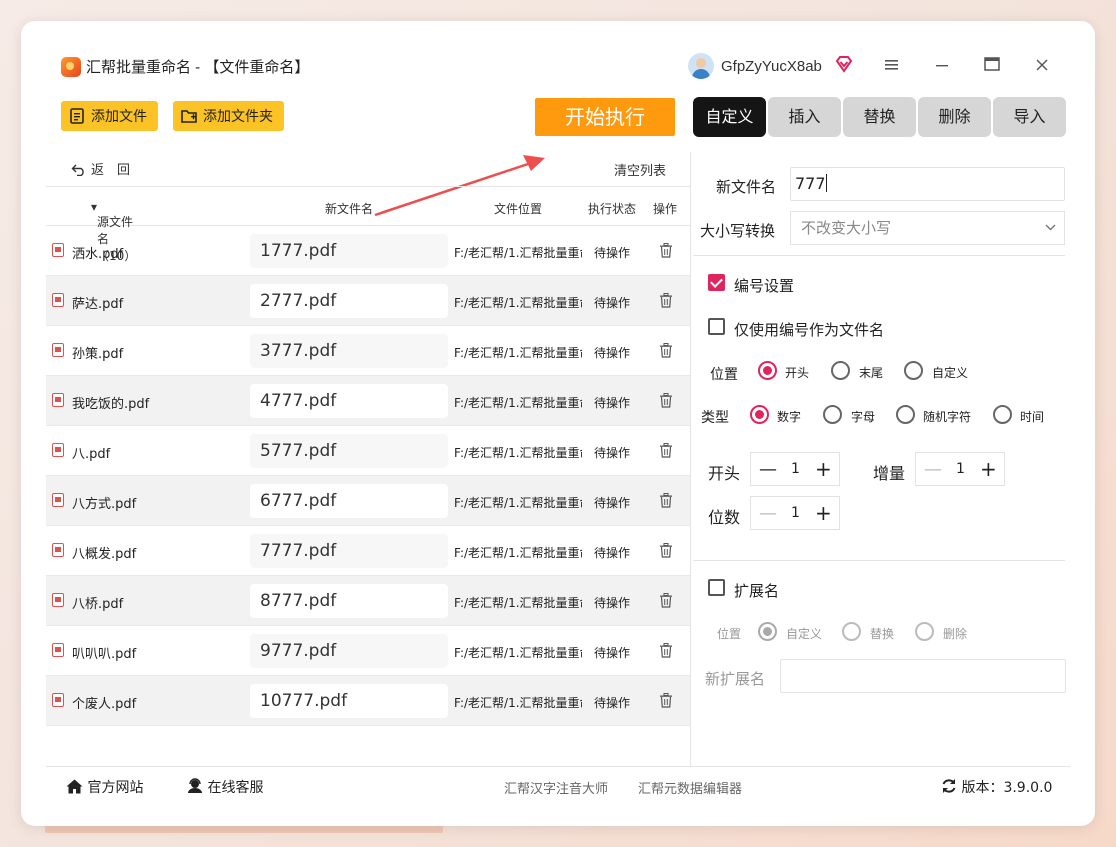 The width and height of the screenshot is (1116, 847). Describe the element at coordinates (349, 301) in the screenshot. I see `new-filename-field: 2777.pdf` at that location.